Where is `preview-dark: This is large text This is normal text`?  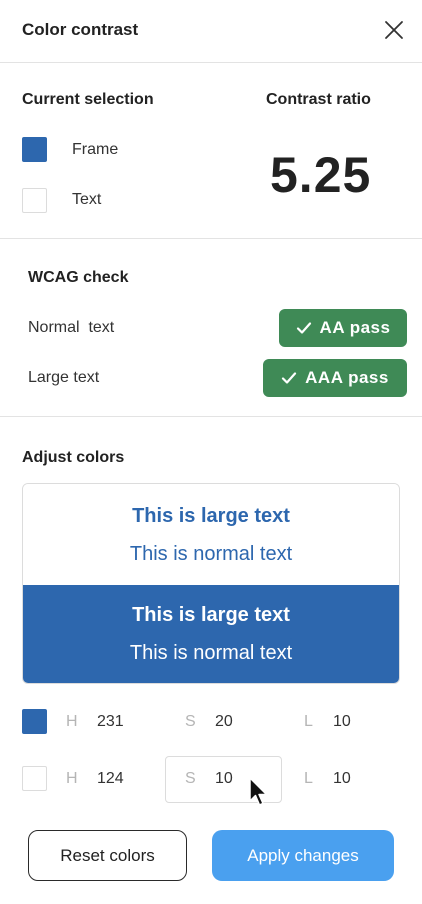 preview-dark: This is large text This is normal text is located at coordinates (211, 634).